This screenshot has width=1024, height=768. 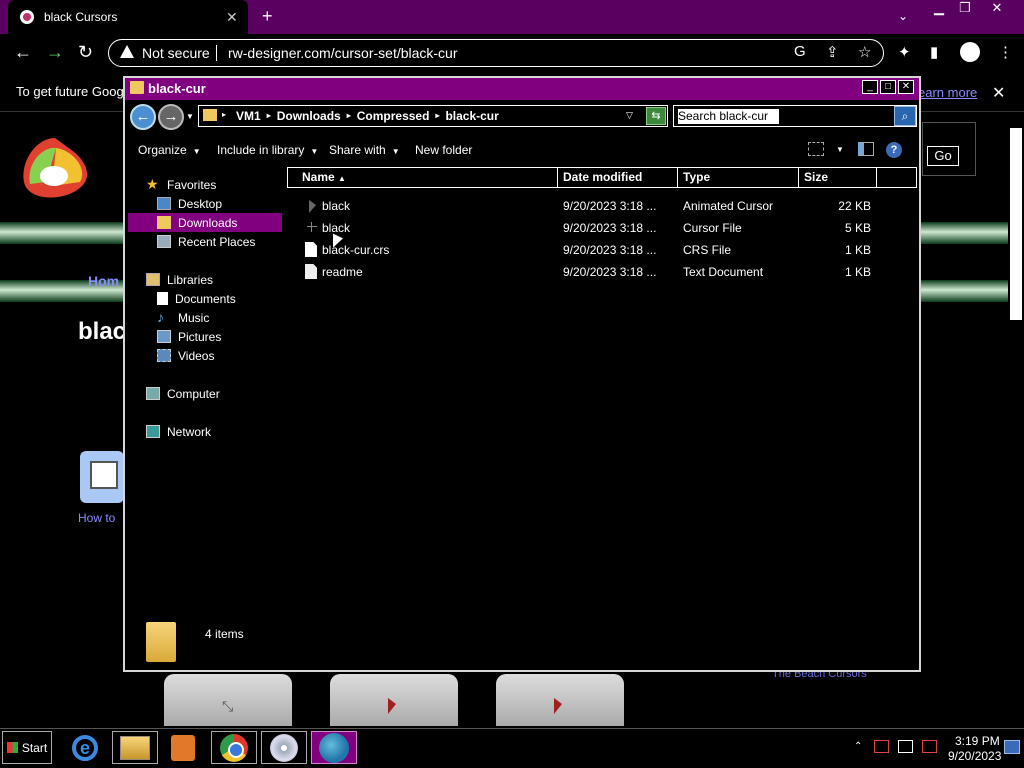 What do you see at coordinates (947, 92) in the screenshot?
I see `learn-more-link: earn more` at bounding box center [947, 92].